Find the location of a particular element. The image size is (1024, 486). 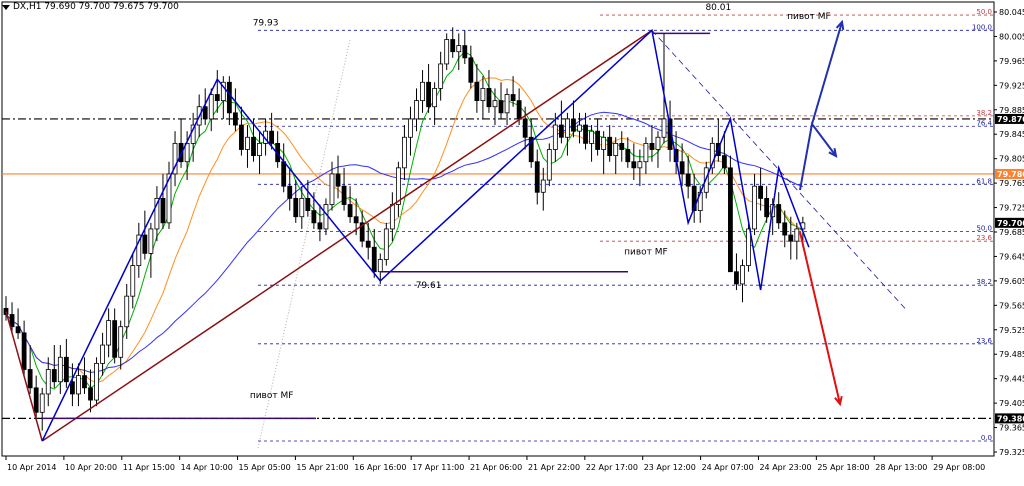

price-label-1: 79.780 is located at coordinates (1010, 174).